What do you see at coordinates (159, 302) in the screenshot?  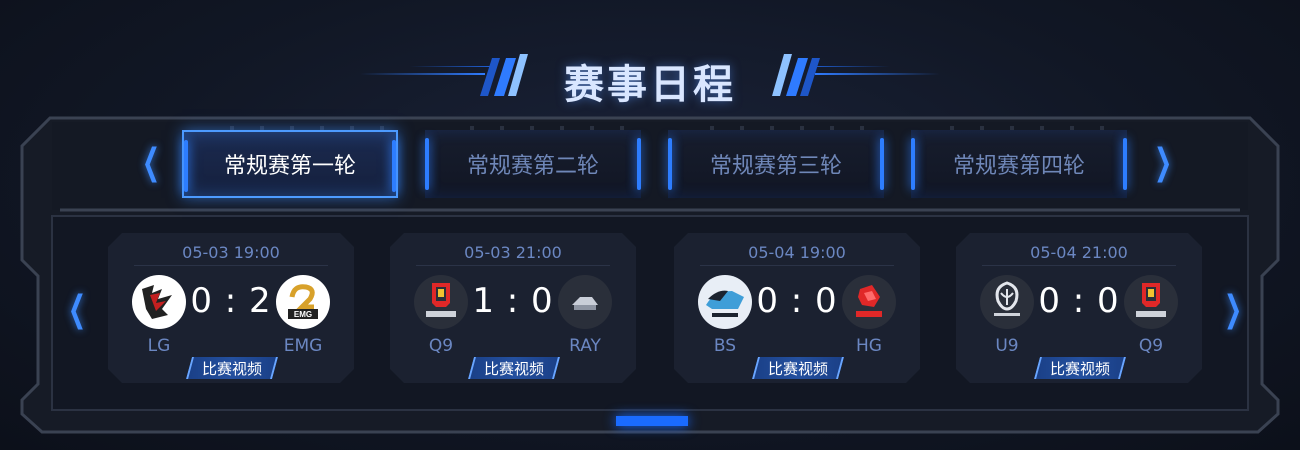 I see `lg-logo` at bounding box center [159, 302].